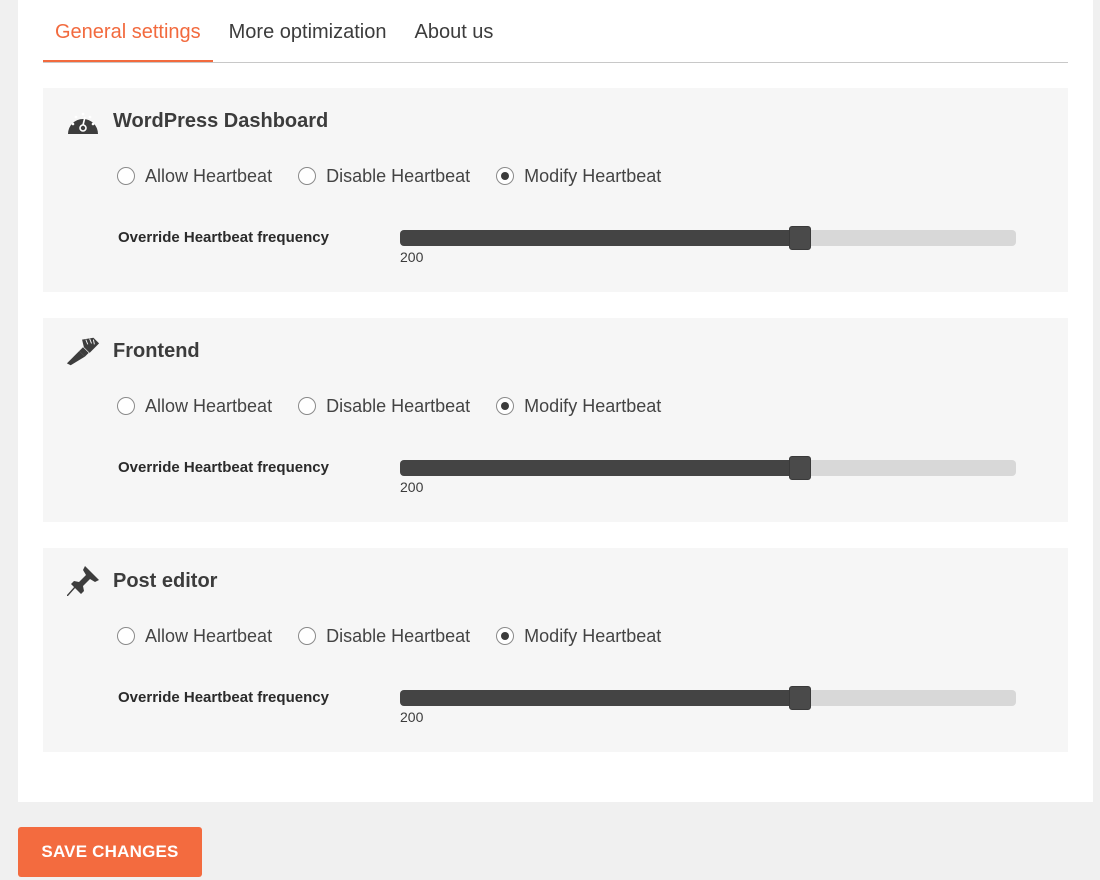 The height and width of the screenshot is (880, 1100). What do you see at coordinates (83, 121) in the screenshot?
I see `dashboard-gauge-icon` at bounding box center [83, 121].